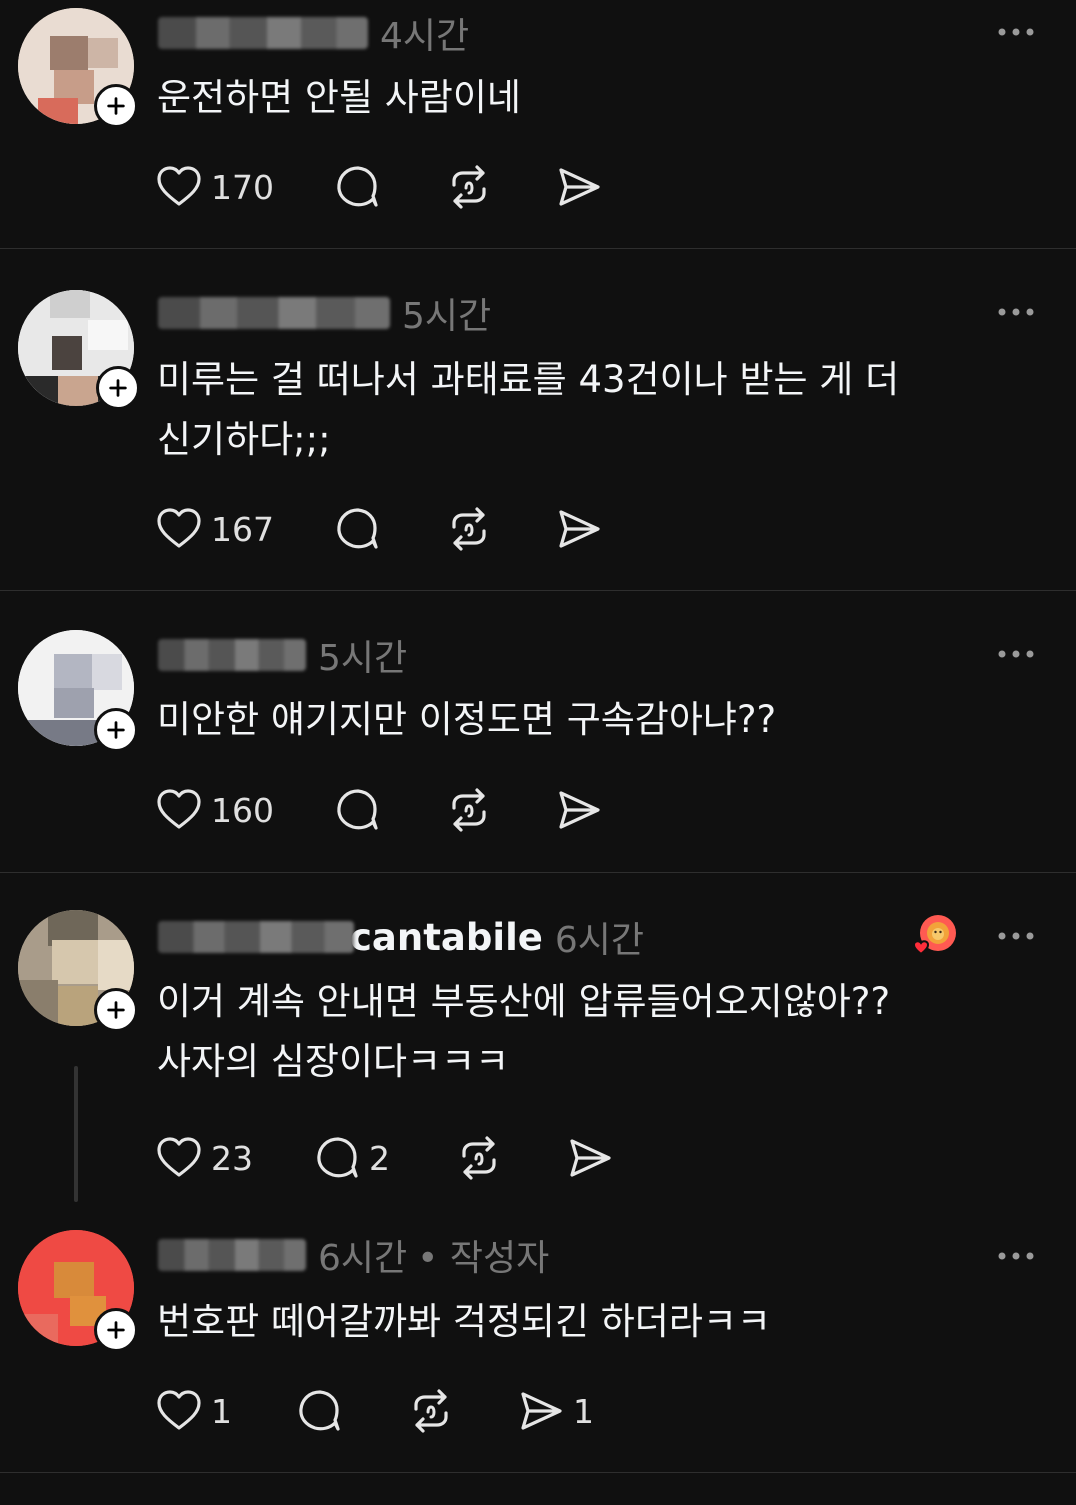  I want to click on like-button: 23, so click(204, 1158).